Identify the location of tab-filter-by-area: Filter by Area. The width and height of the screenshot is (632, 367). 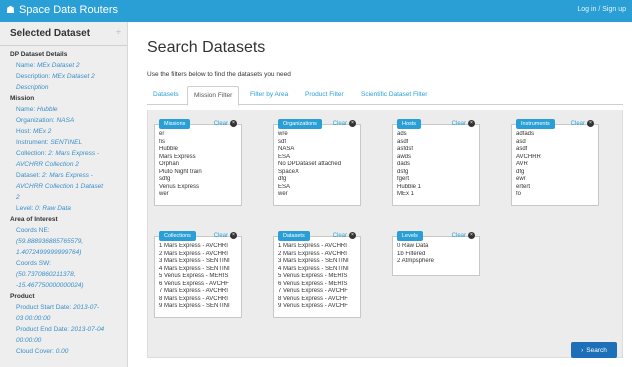
(269, 94).